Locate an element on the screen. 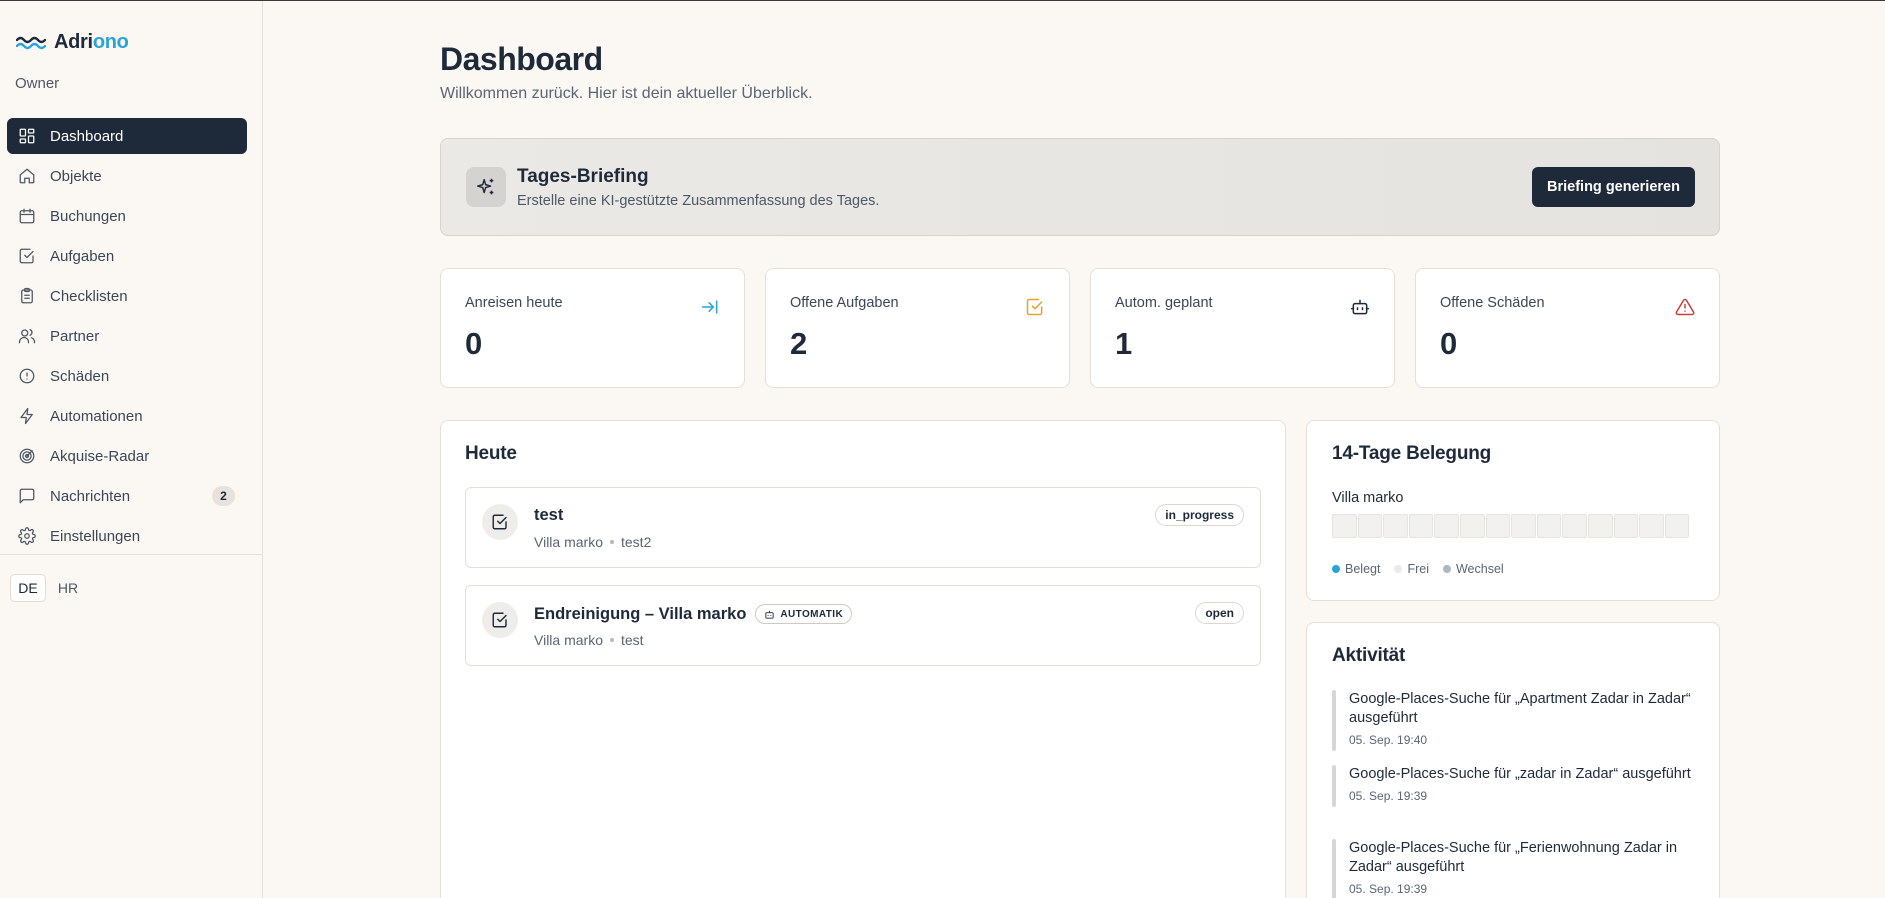  language-de-button: DE is located at coordinates (28, 588).